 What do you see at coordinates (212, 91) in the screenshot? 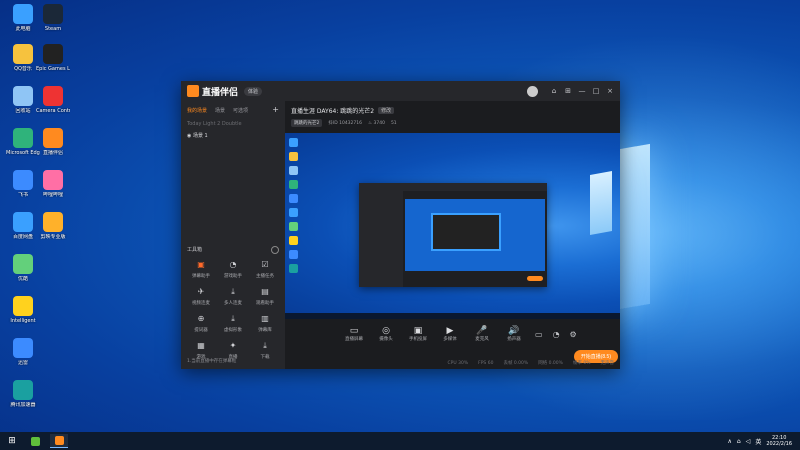
I see `app-logo: 直播伴侣` at bounding box center [212, 91].